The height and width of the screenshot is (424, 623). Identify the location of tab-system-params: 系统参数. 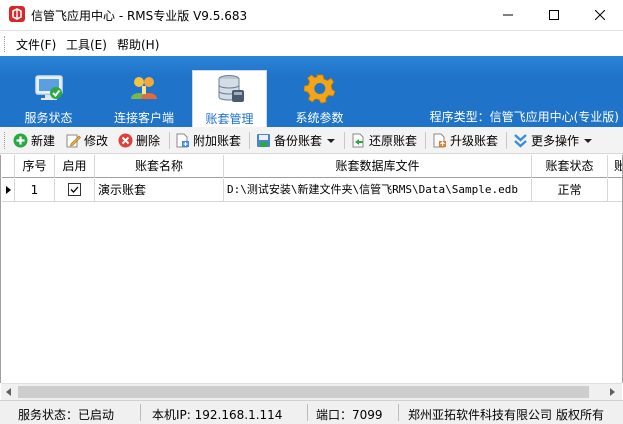
(319, 98).